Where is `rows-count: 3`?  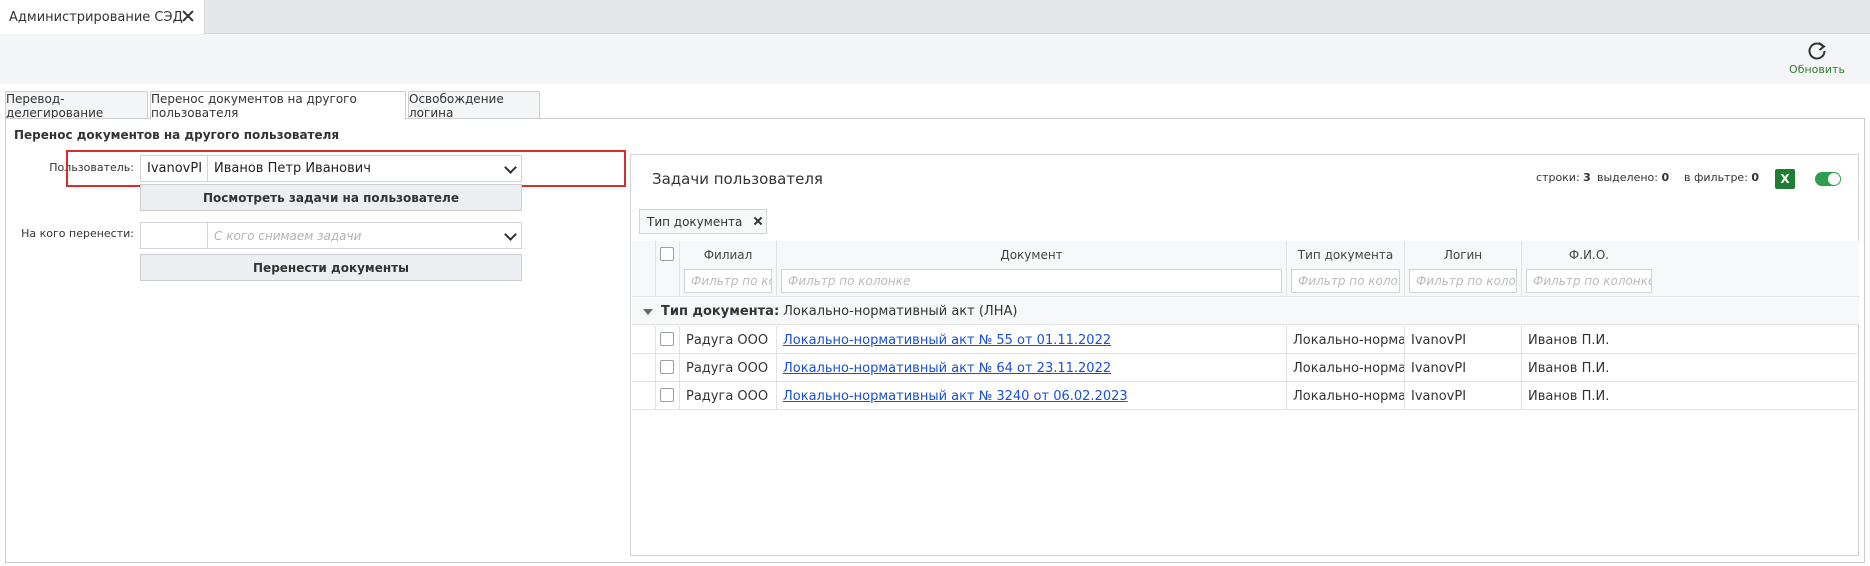 rows-count: 3 is located at coordinates (1587, 177).